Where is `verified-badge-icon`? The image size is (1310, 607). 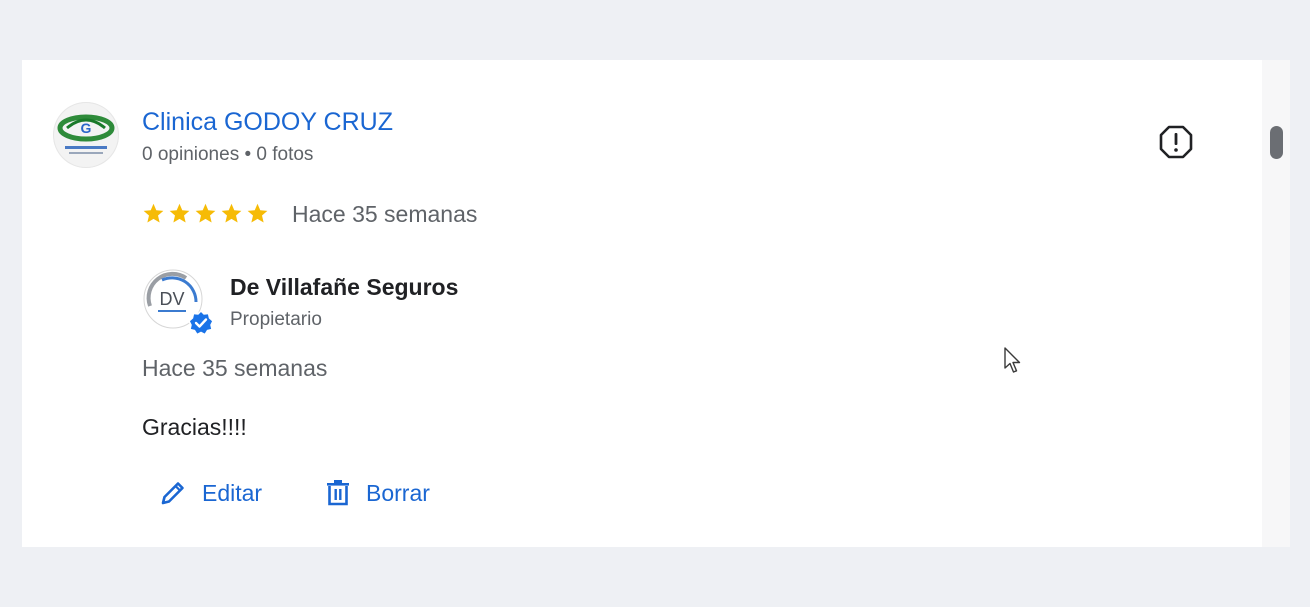 verified-badge-icon is located at coordinates (201, 323).